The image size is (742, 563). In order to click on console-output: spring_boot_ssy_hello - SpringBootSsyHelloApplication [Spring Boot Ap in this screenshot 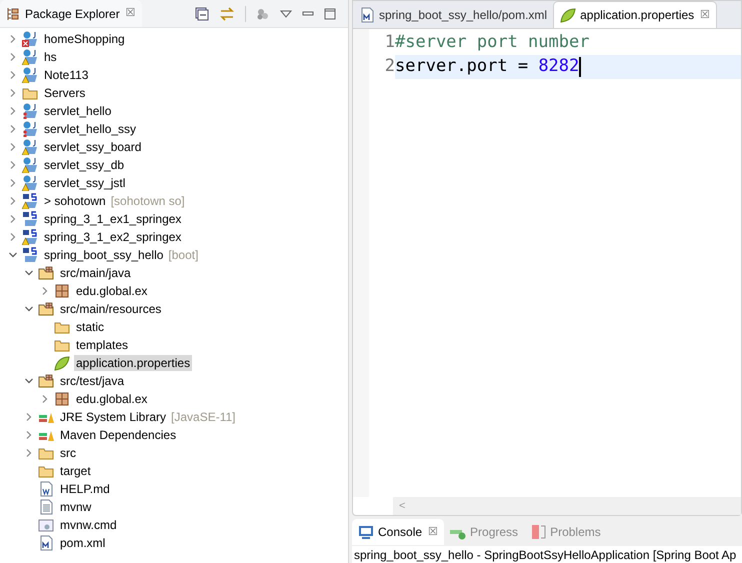, I will do `click(545, 555)`.